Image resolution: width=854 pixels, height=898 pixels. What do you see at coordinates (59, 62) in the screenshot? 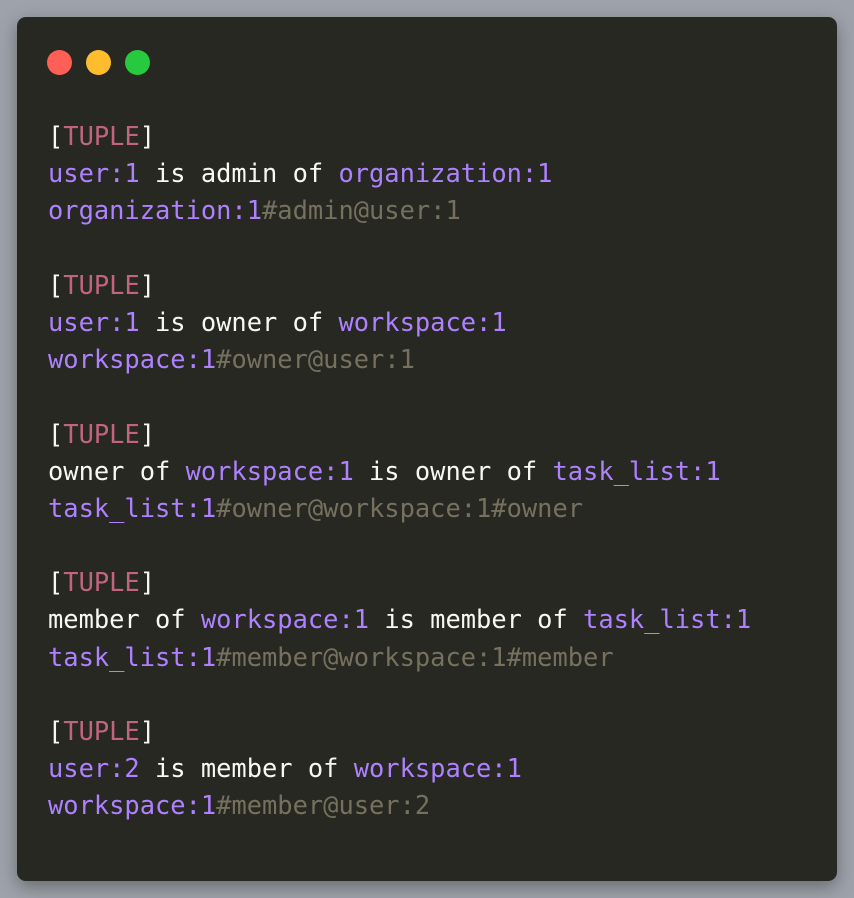
I see `close-button` at bounding box center [59, 62].